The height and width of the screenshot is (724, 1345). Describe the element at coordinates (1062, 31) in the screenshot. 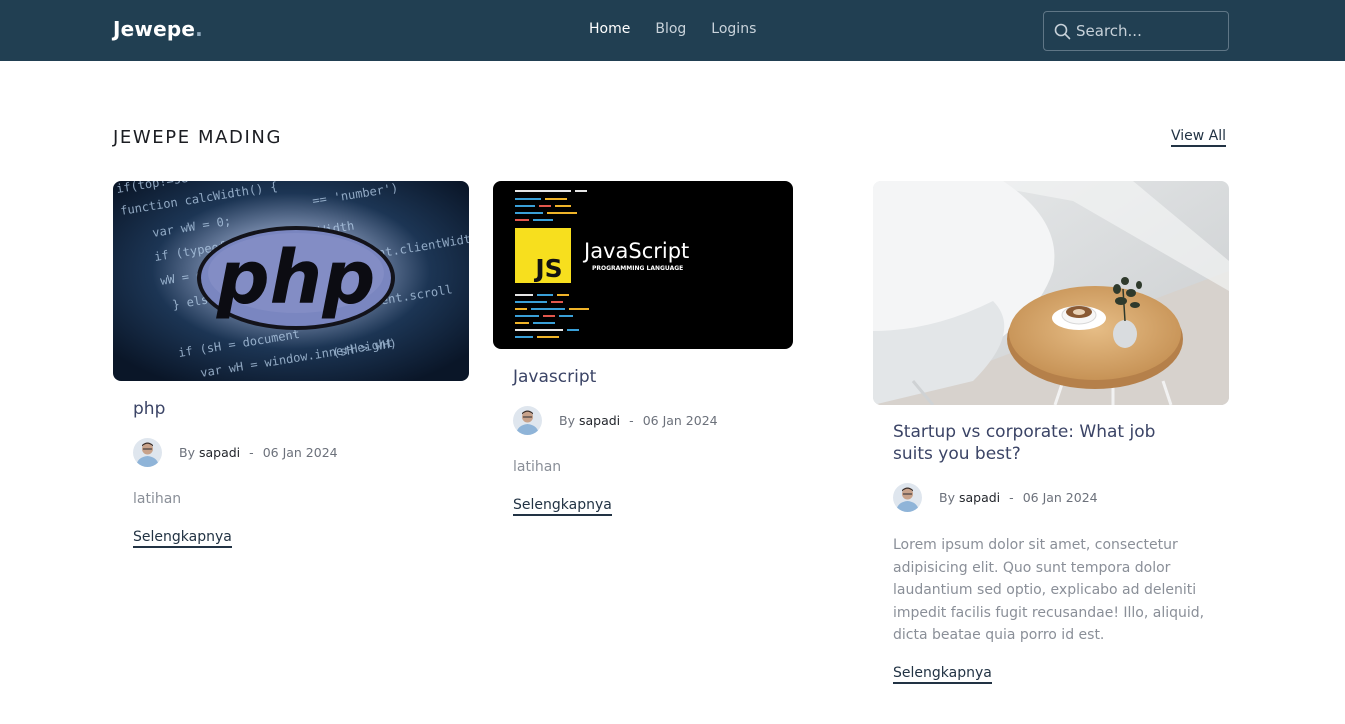

I see `search-icon` at that location.